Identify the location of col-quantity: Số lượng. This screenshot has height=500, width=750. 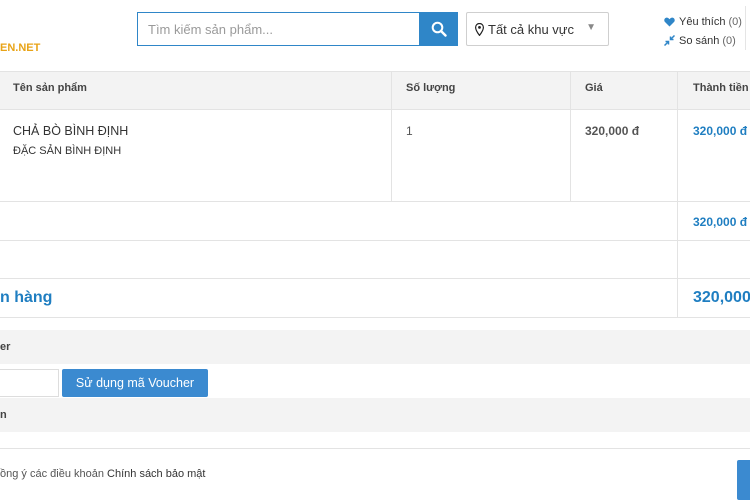
(431, 88).